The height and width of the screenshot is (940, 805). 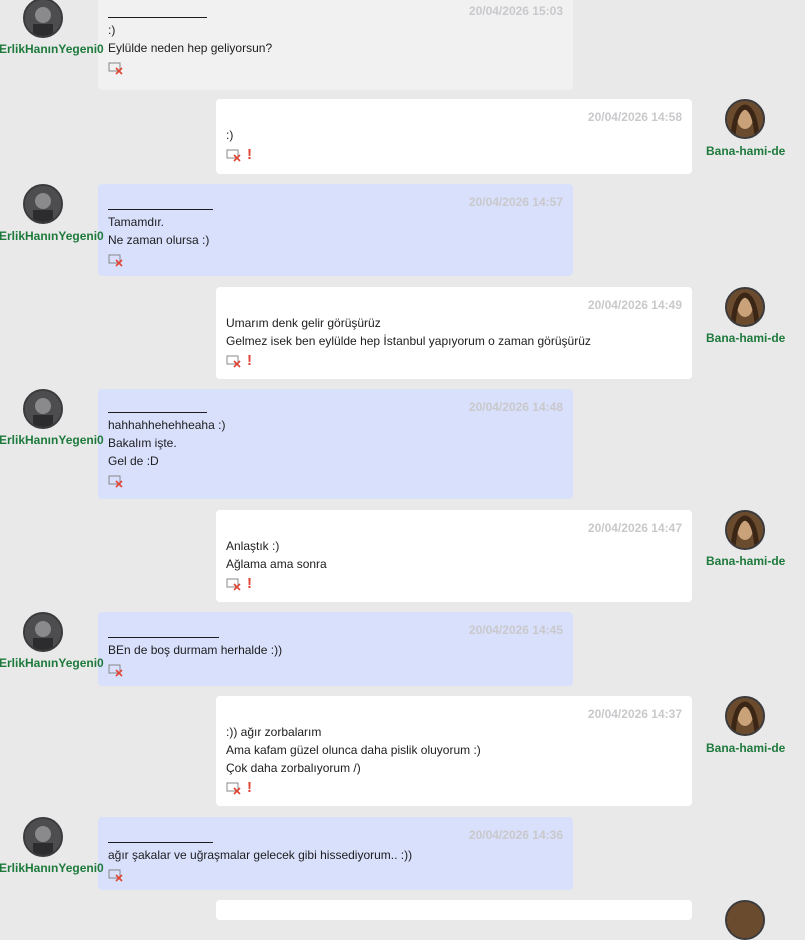 What do you see at coordinates (190, 48) in the screenshot?
I see `message-line: Eylülde neden hep geliyorsun?` at bounding box center [190, 48].